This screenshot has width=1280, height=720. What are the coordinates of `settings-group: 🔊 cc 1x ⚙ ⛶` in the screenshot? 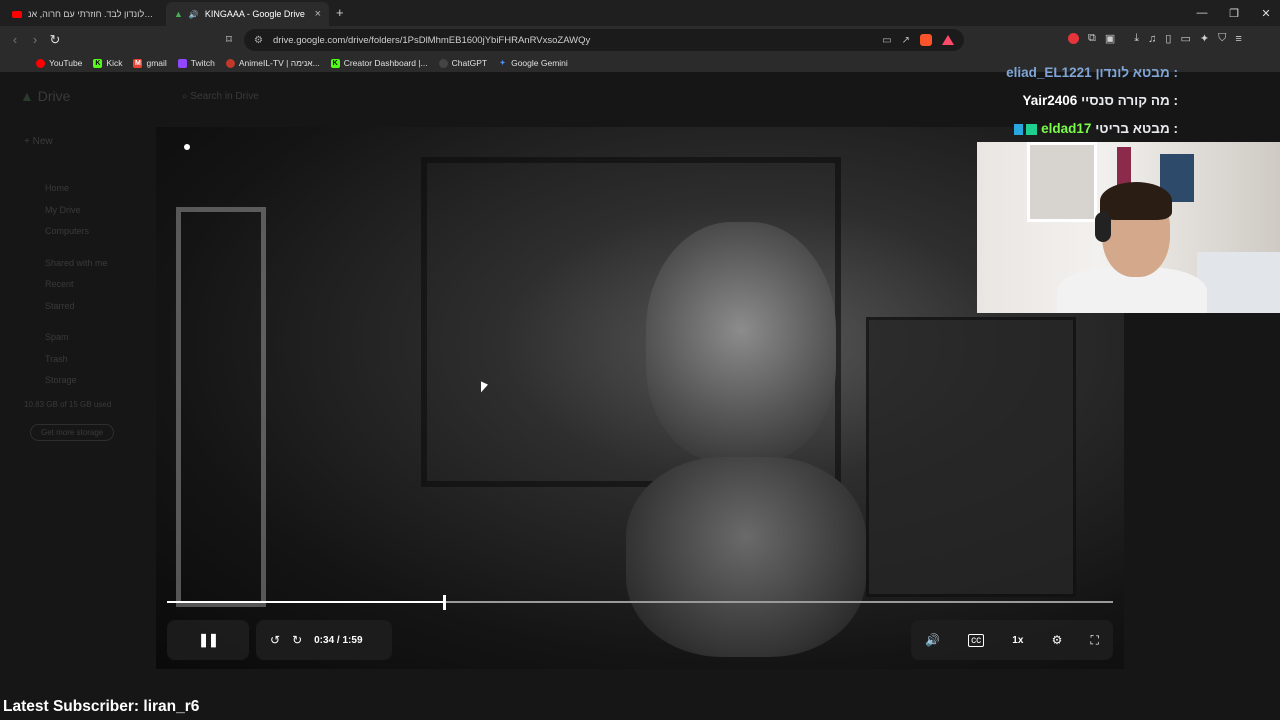 It's located at (1012, 640).